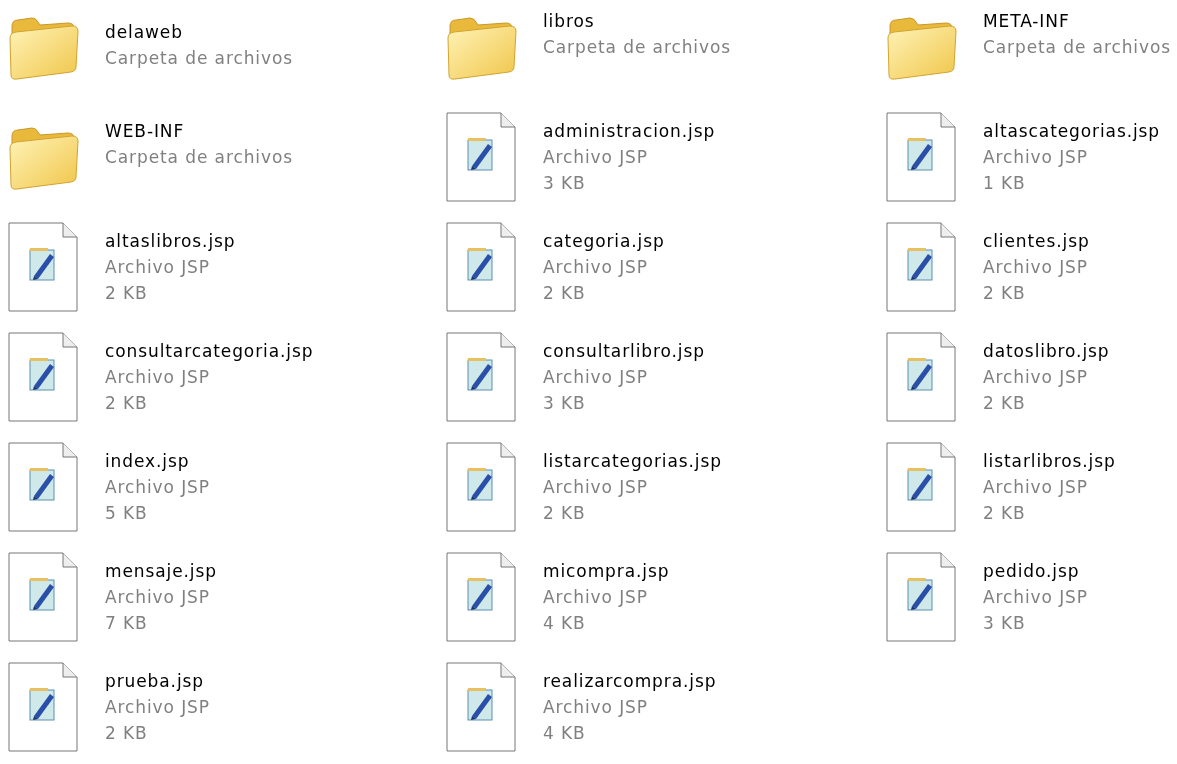 The image size is (1177, 764). What do you see at coordinates (569, 21) in the screenshot?
I see `file-name: libros` at bounding box center [569, 21].